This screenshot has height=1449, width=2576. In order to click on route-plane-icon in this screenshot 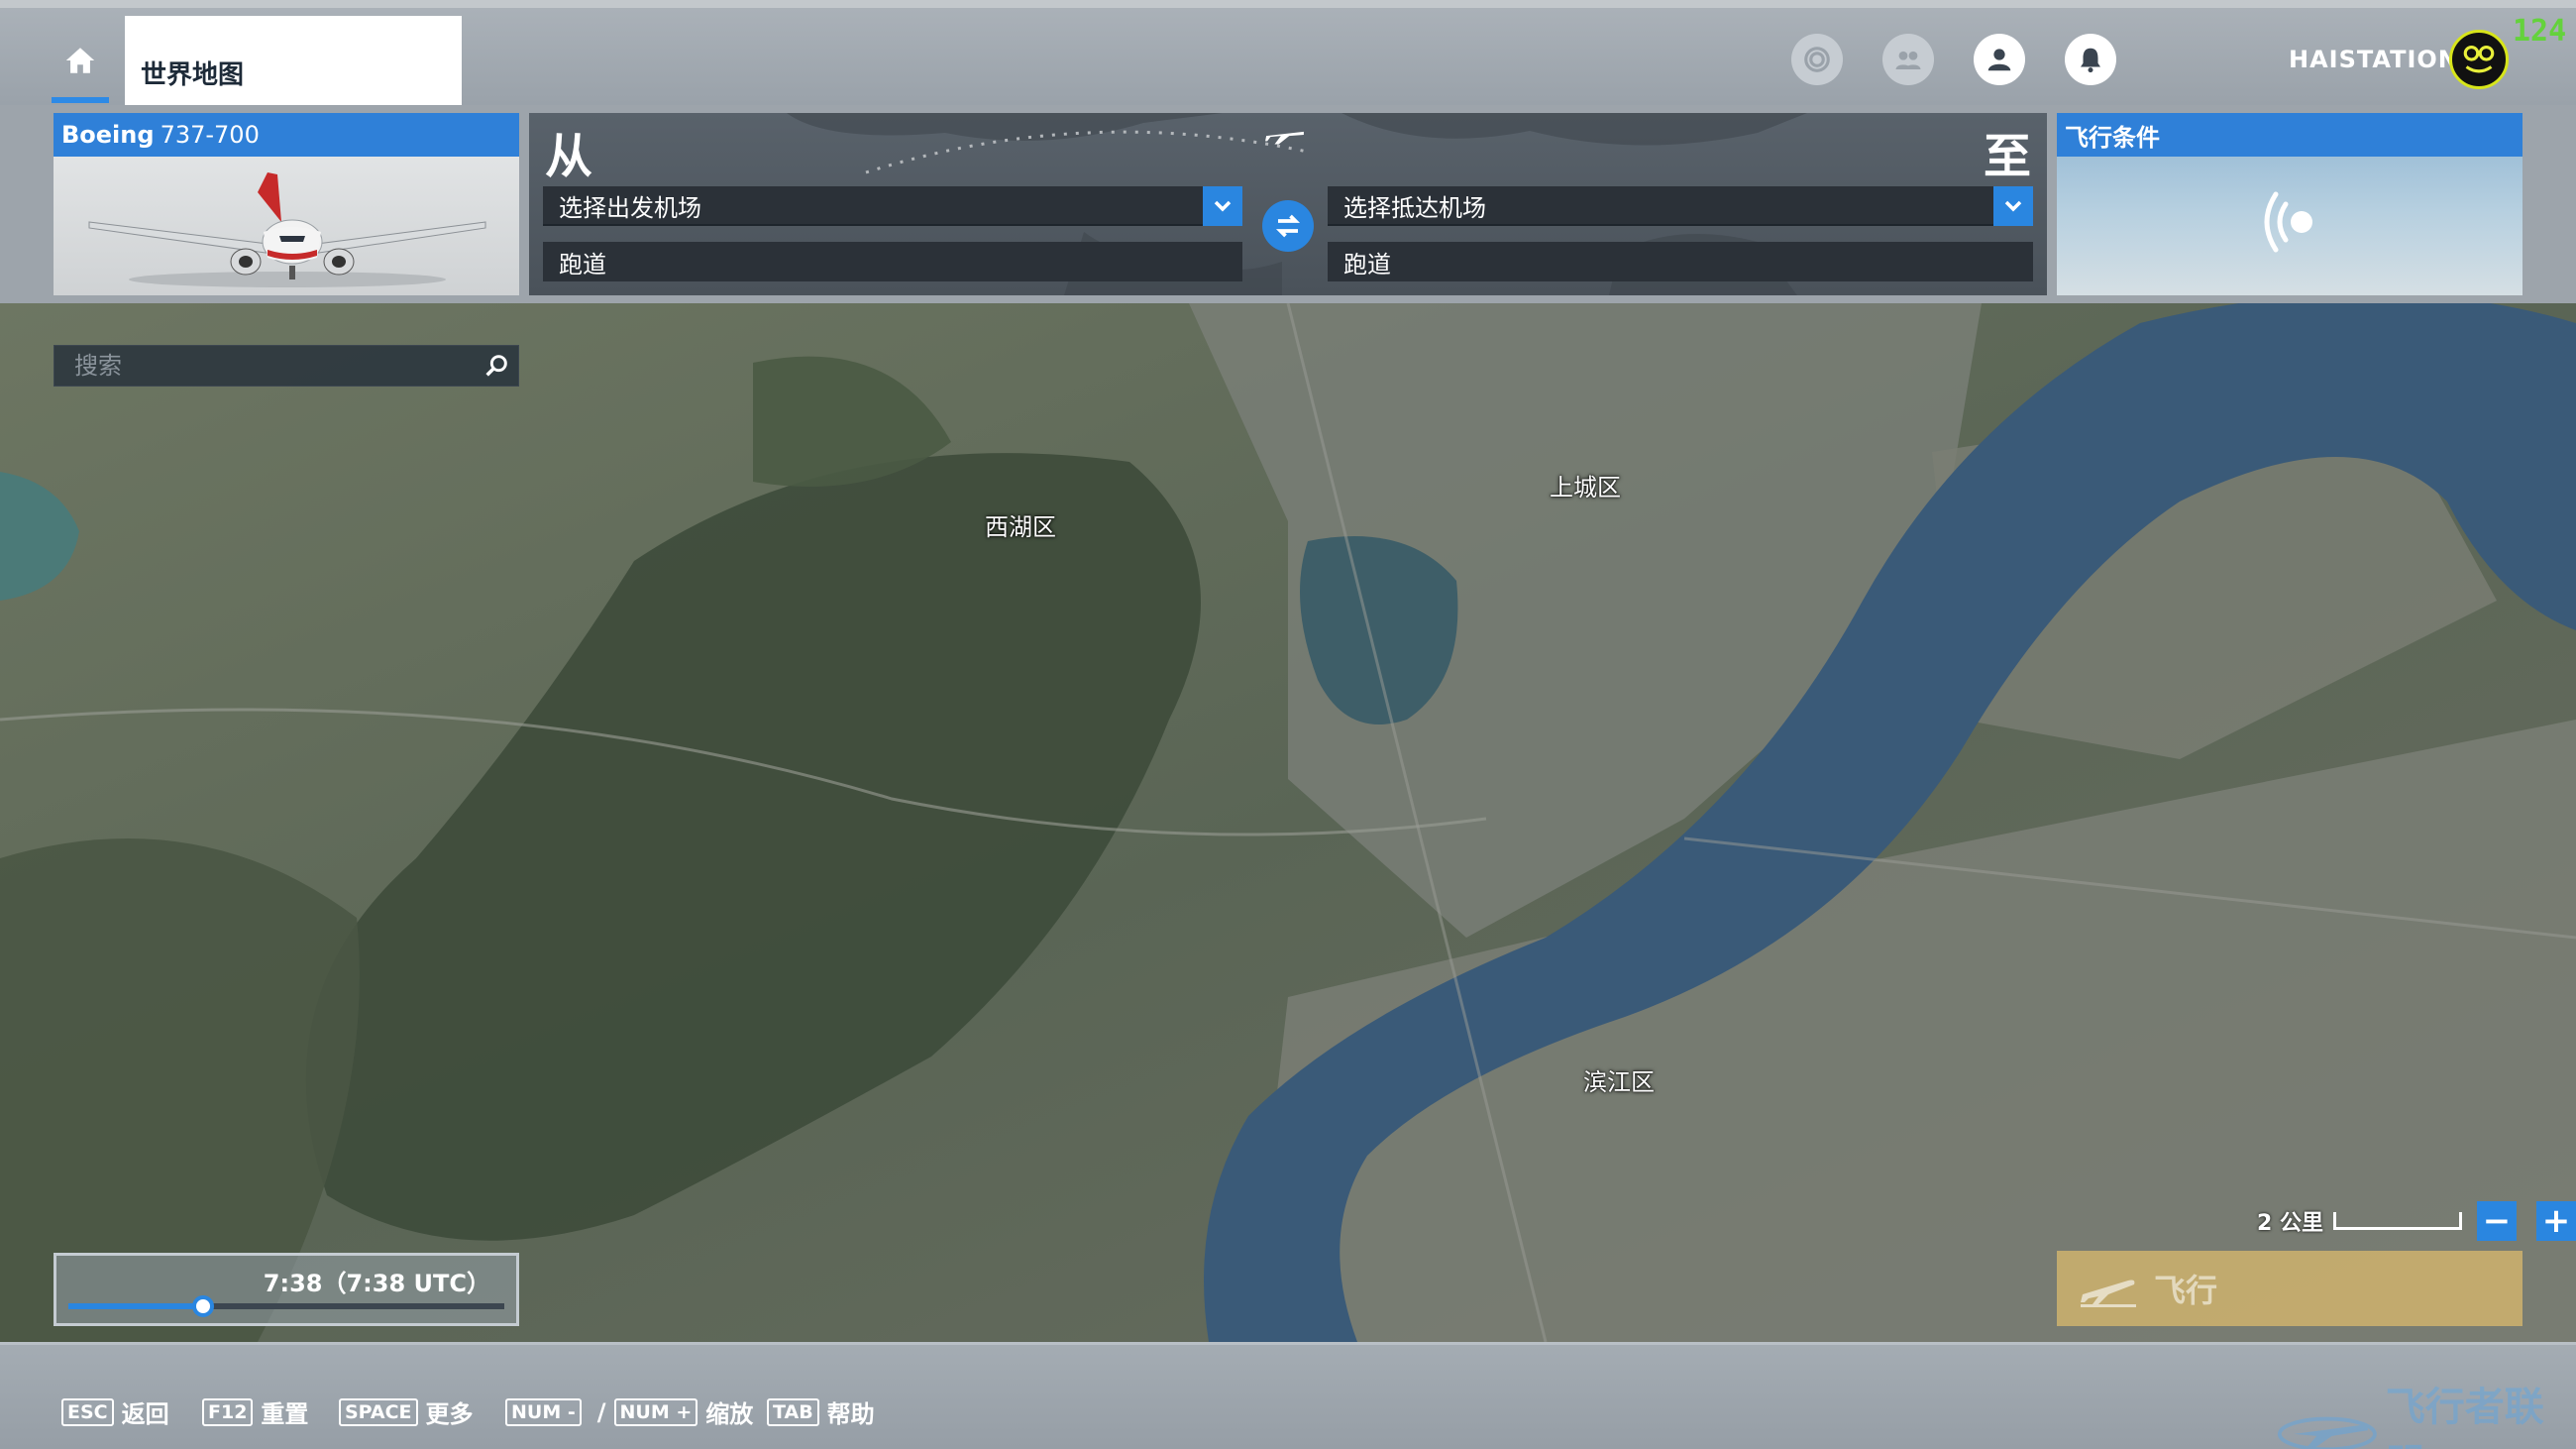, I will do `click(1284, 138)`.